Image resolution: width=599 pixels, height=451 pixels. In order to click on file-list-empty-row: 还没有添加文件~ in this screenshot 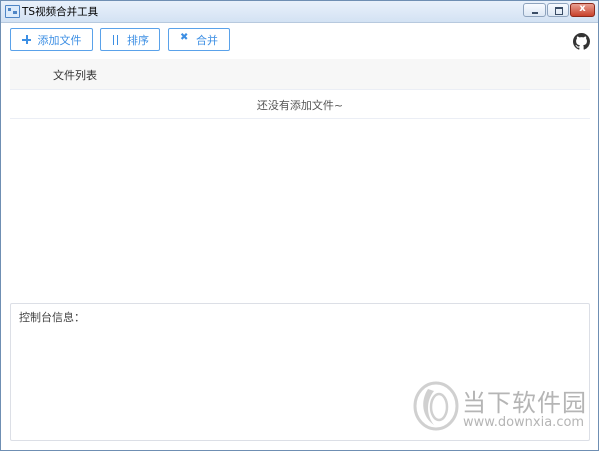, I will do `click(300, 104)`.